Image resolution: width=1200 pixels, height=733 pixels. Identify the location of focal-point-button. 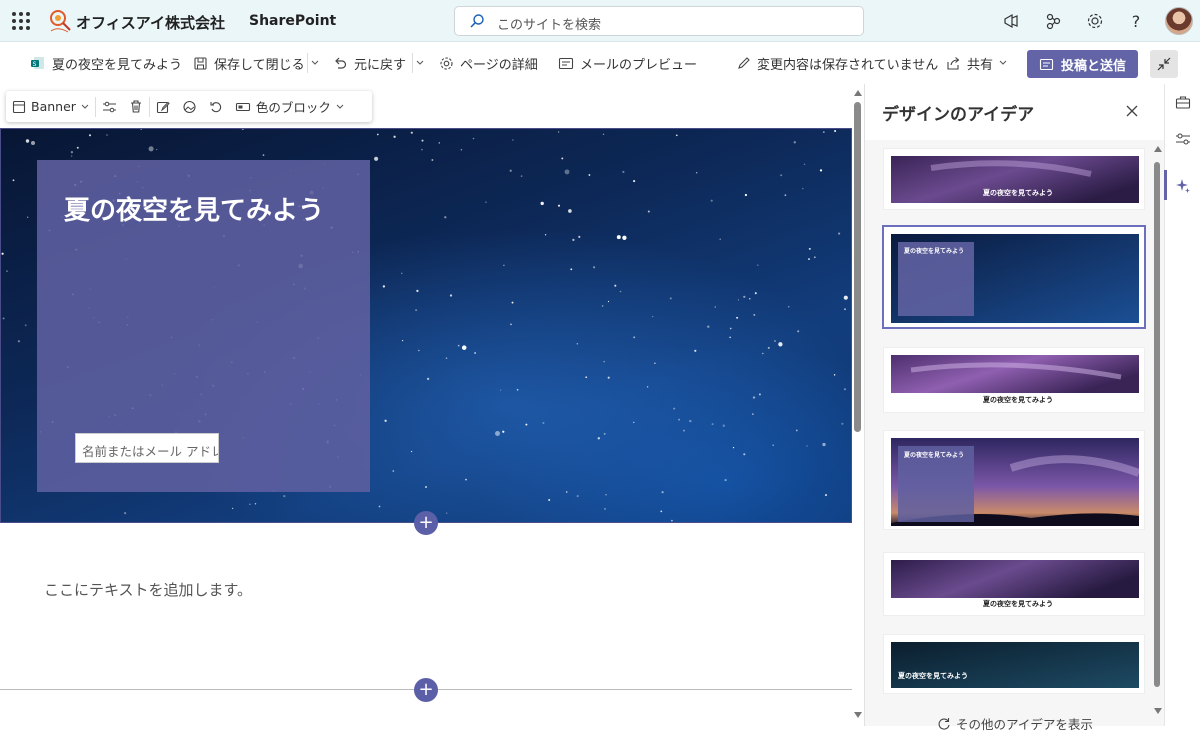
(189, 106).